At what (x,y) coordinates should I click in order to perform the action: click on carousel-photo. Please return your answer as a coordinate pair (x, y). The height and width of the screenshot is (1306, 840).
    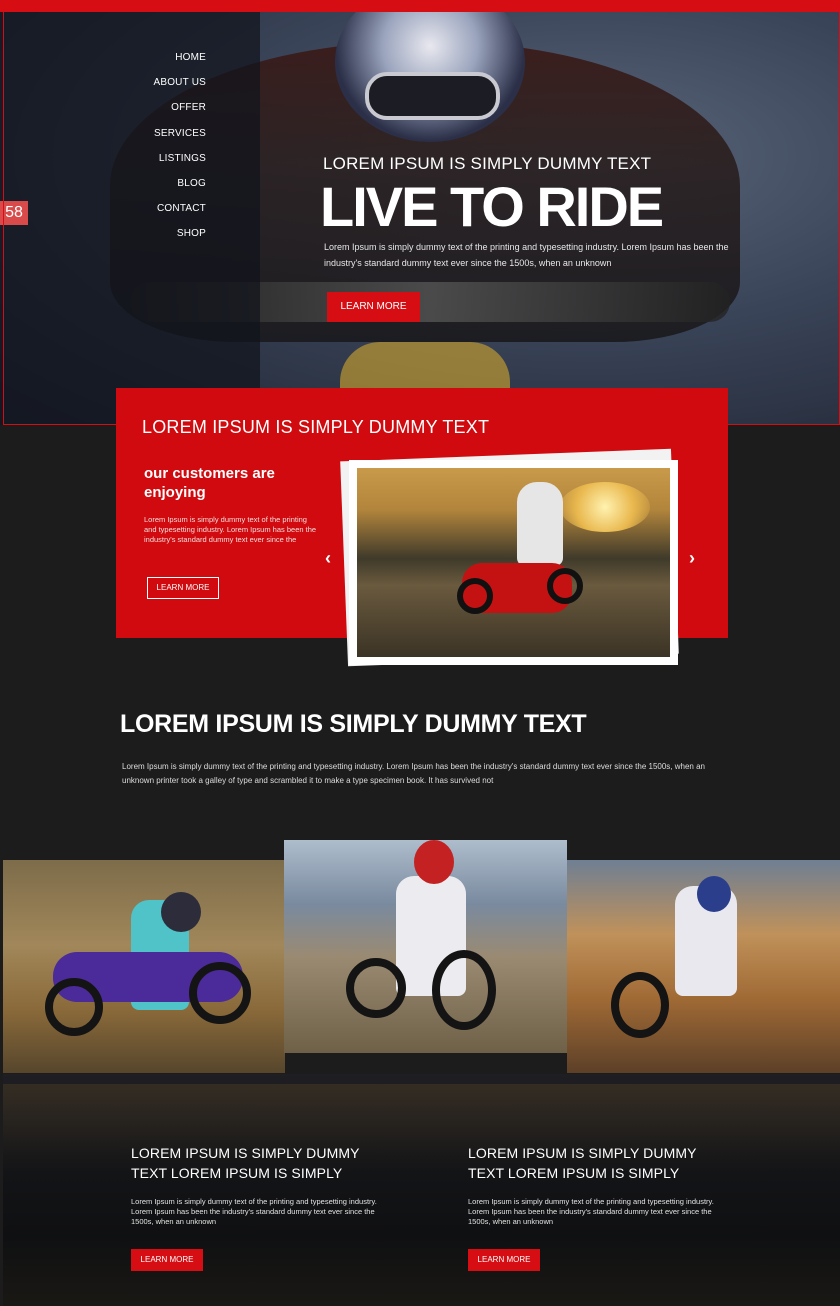
    Looking at the image, I should click on (513, 562).